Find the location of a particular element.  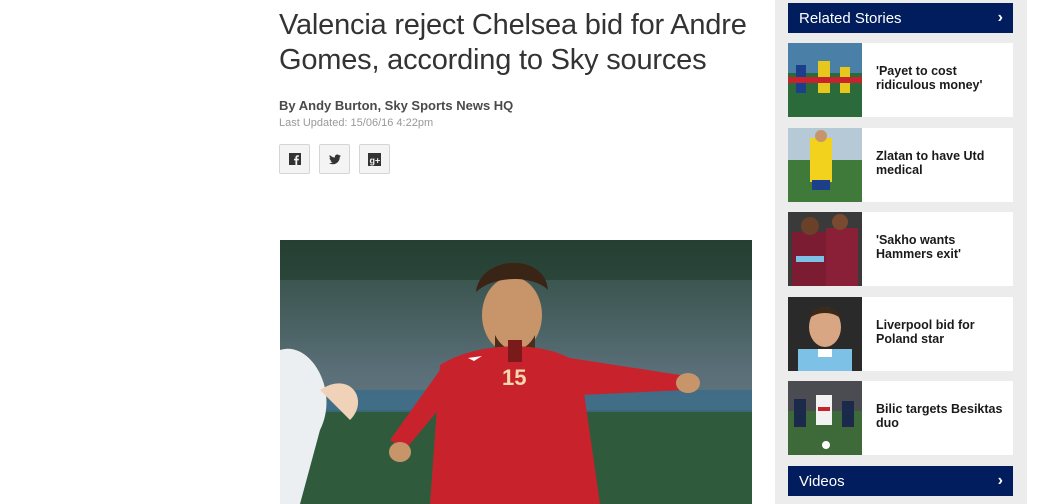

related-story: Bilic targets Besiktas duo is located at coordinates (900, 418).